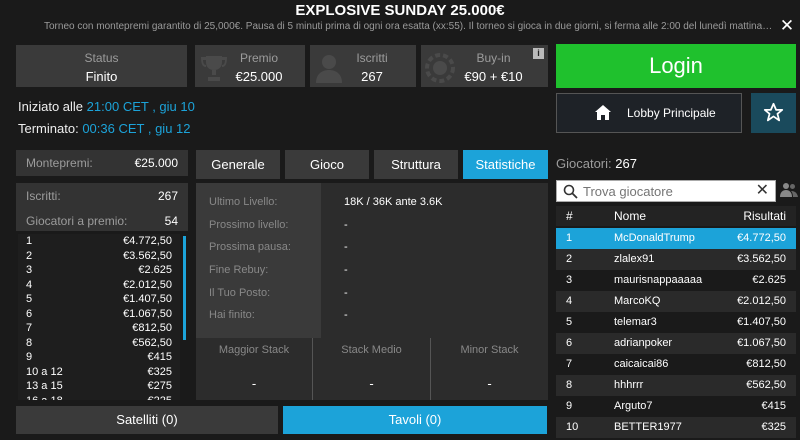 The width and height of the screenshot is (800, 440). I want to click on prize-row: 7 €812,50, so click(99, 328).